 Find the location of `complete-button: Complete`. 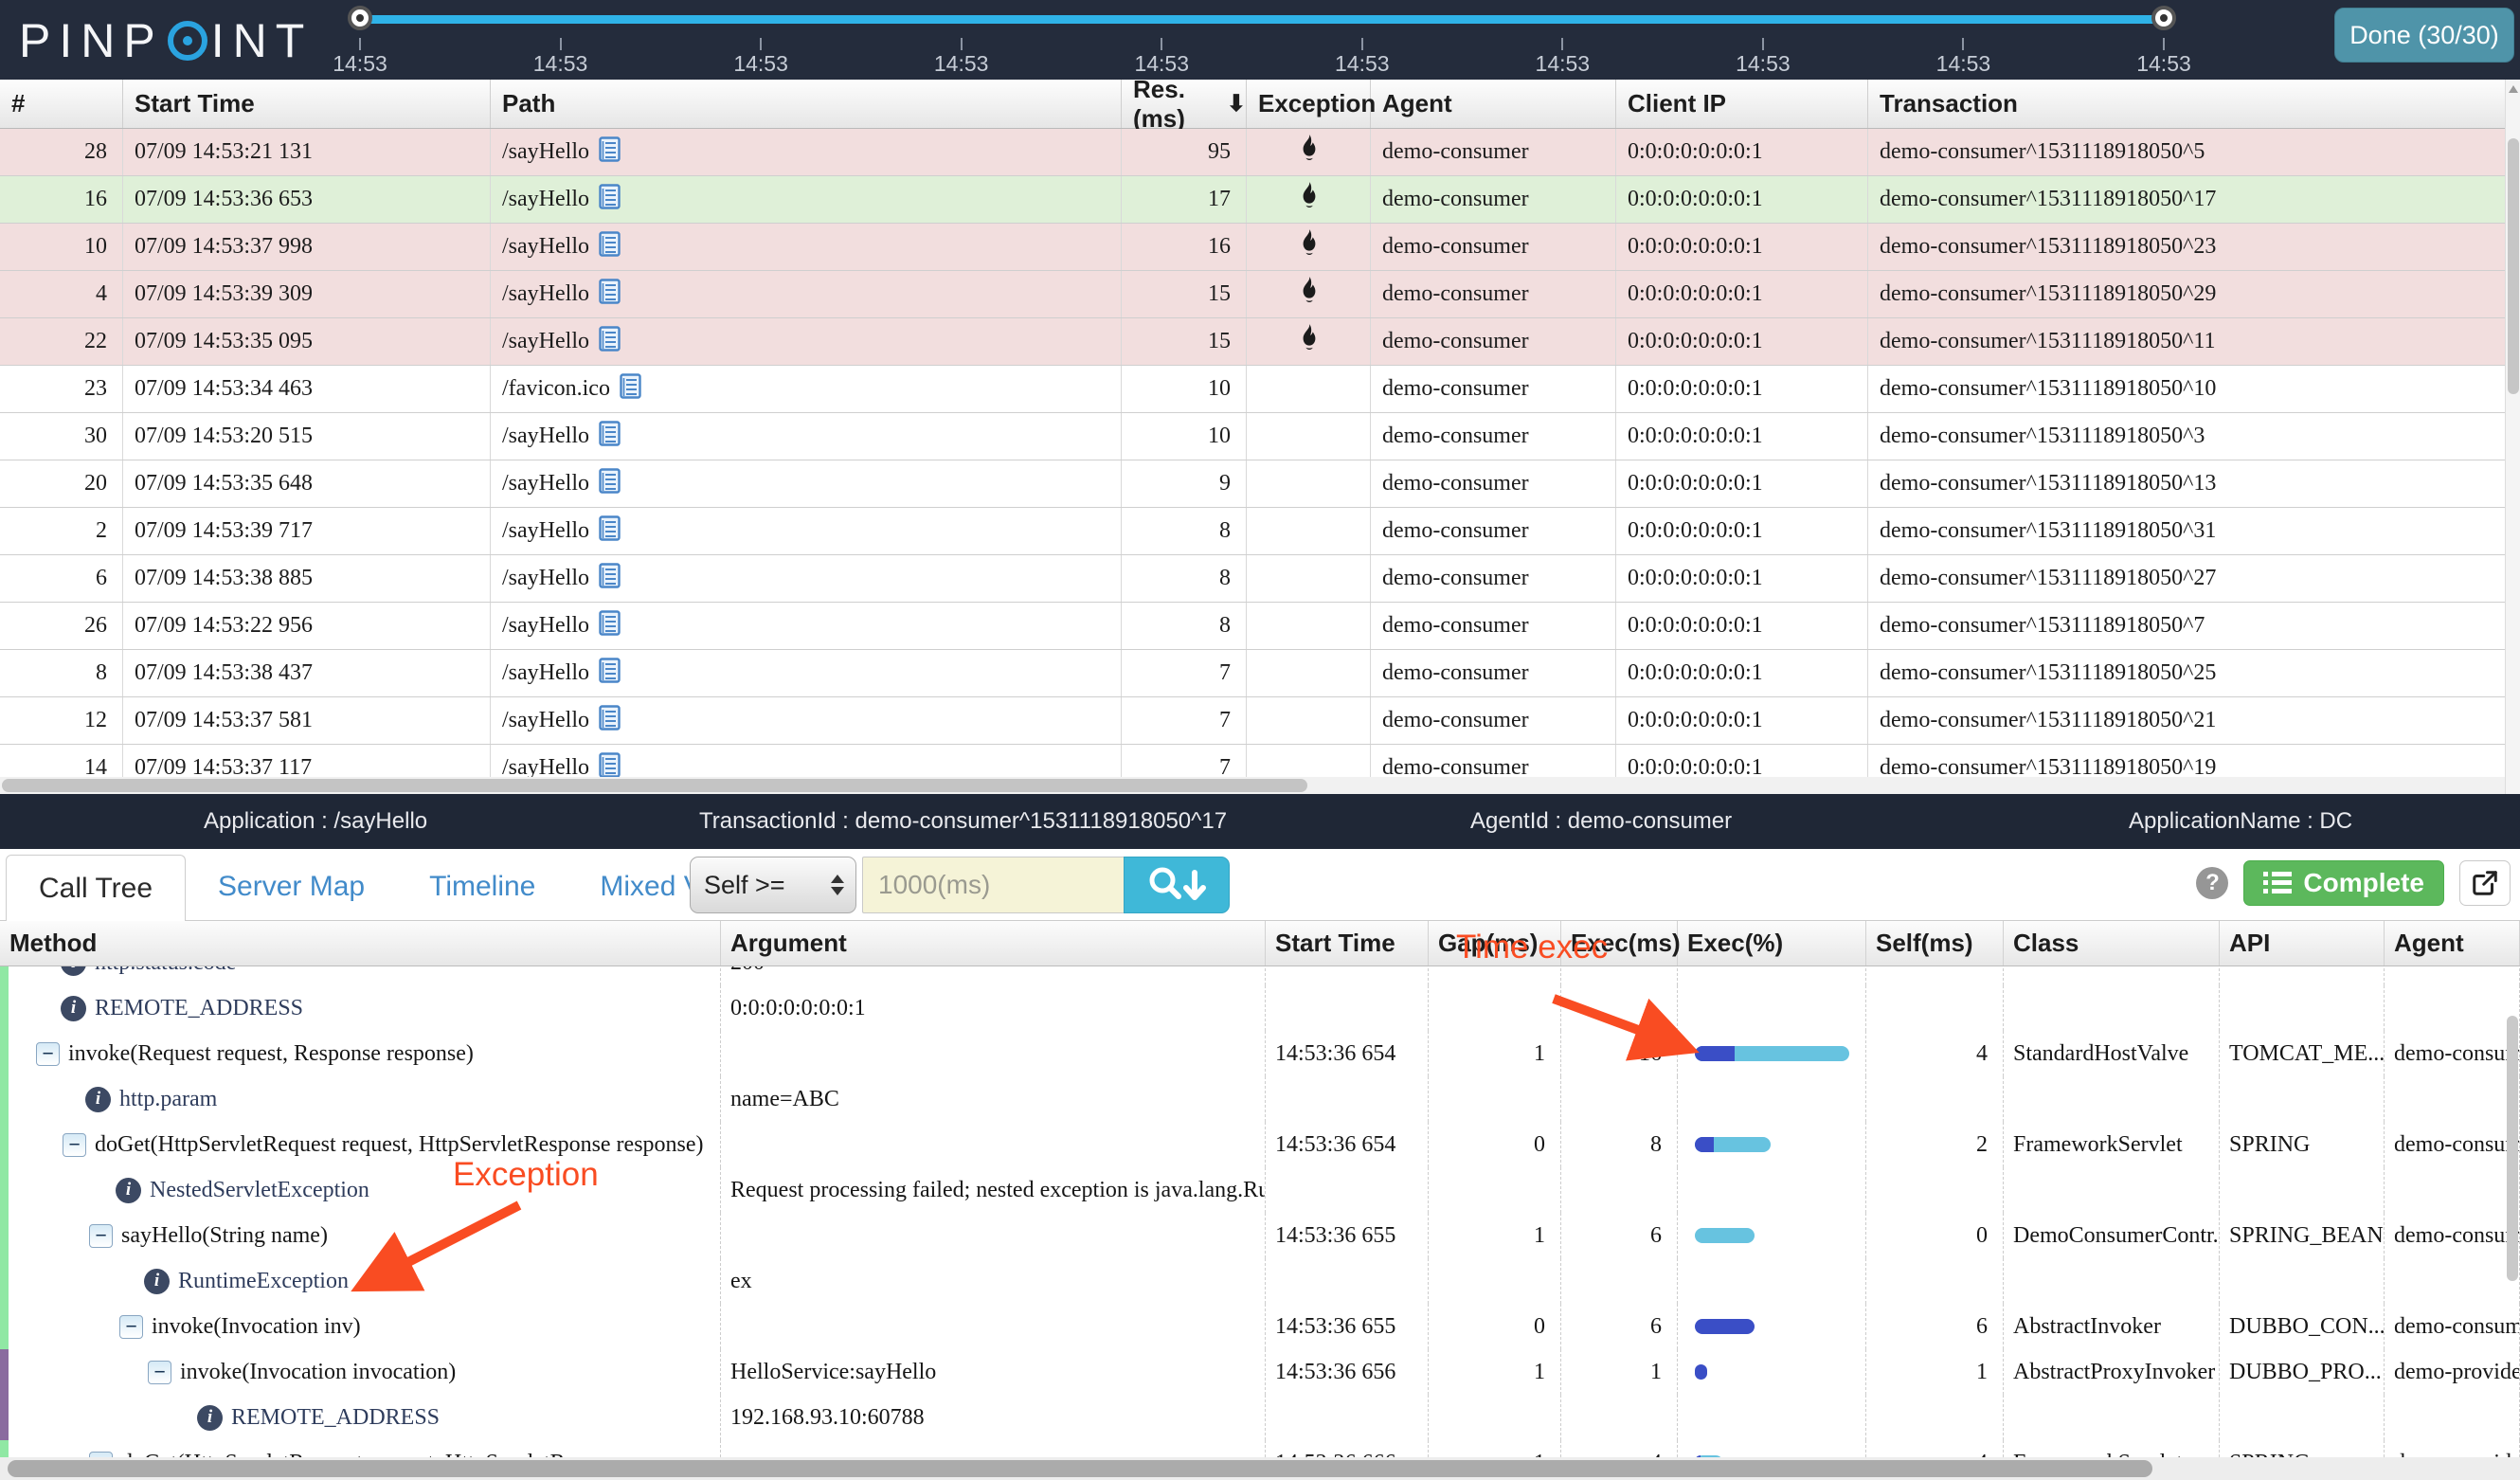

complete-button: Complete is located at coordinates (2343, 883).